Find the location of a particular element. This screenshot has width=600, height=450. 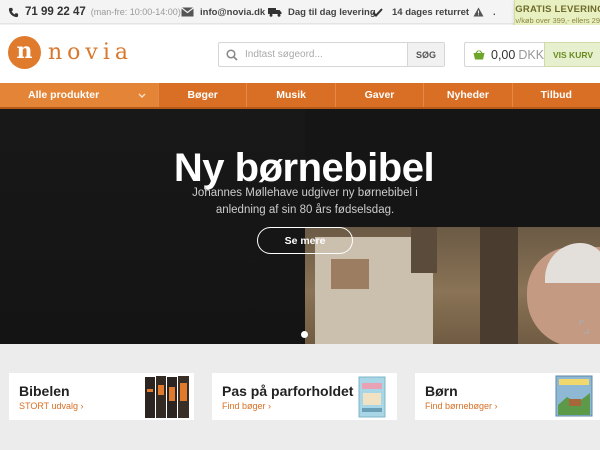

basket-icon is located at coordinates (479, 54).